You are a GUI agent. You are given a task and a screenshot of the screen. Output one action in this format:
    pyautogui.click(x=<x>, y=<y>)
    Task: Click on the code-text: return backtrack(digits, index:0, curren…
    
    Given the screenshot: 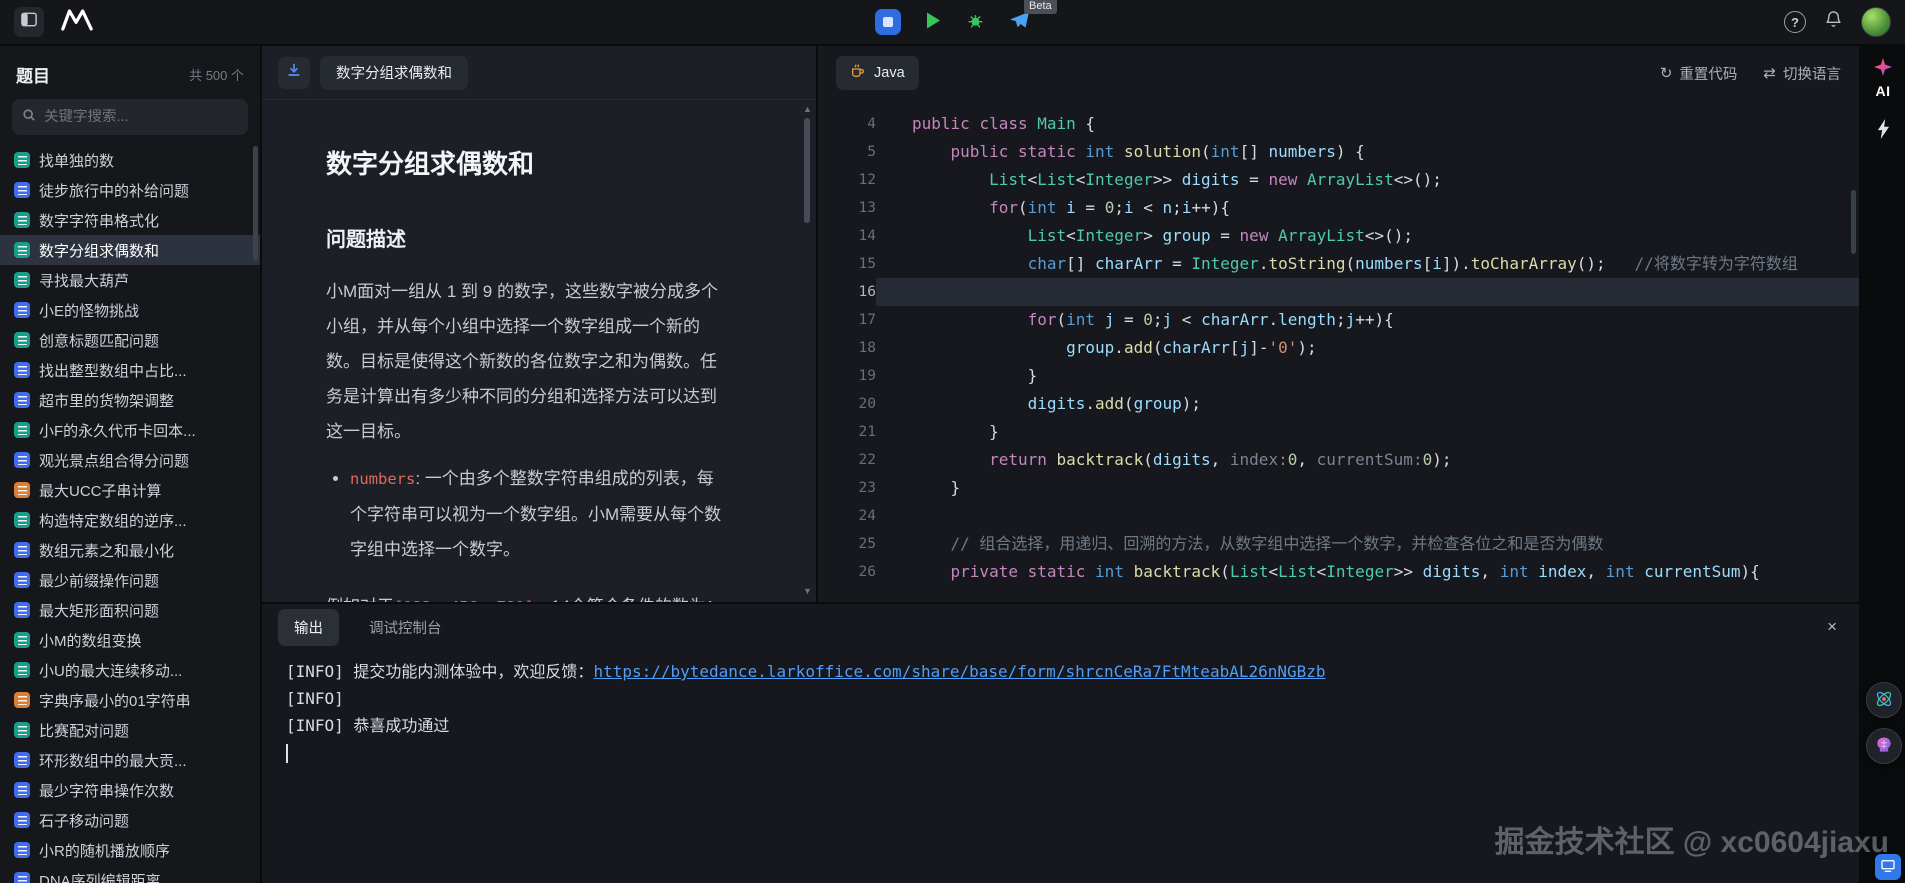 What is the action you would take?
    pyautogui.click(x=1220, y=459)
    